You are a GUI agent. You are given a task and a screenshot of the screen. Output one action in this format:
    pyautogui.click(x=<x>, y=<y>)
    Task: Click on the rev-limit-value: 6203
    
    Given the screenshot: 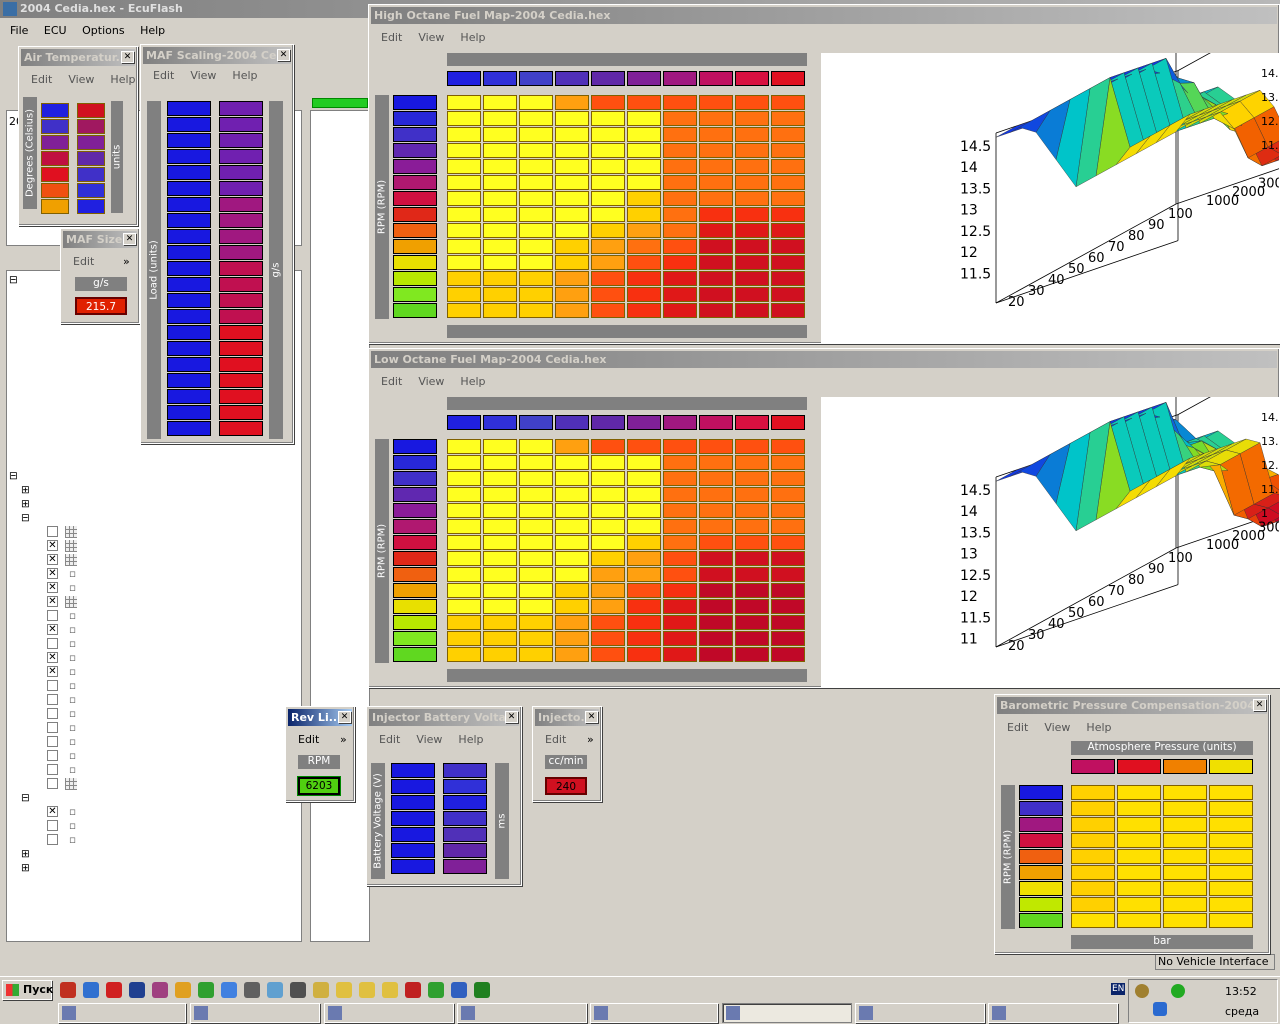 What is the action you would take?
    pyautogui.click(x=319, y=786)
    